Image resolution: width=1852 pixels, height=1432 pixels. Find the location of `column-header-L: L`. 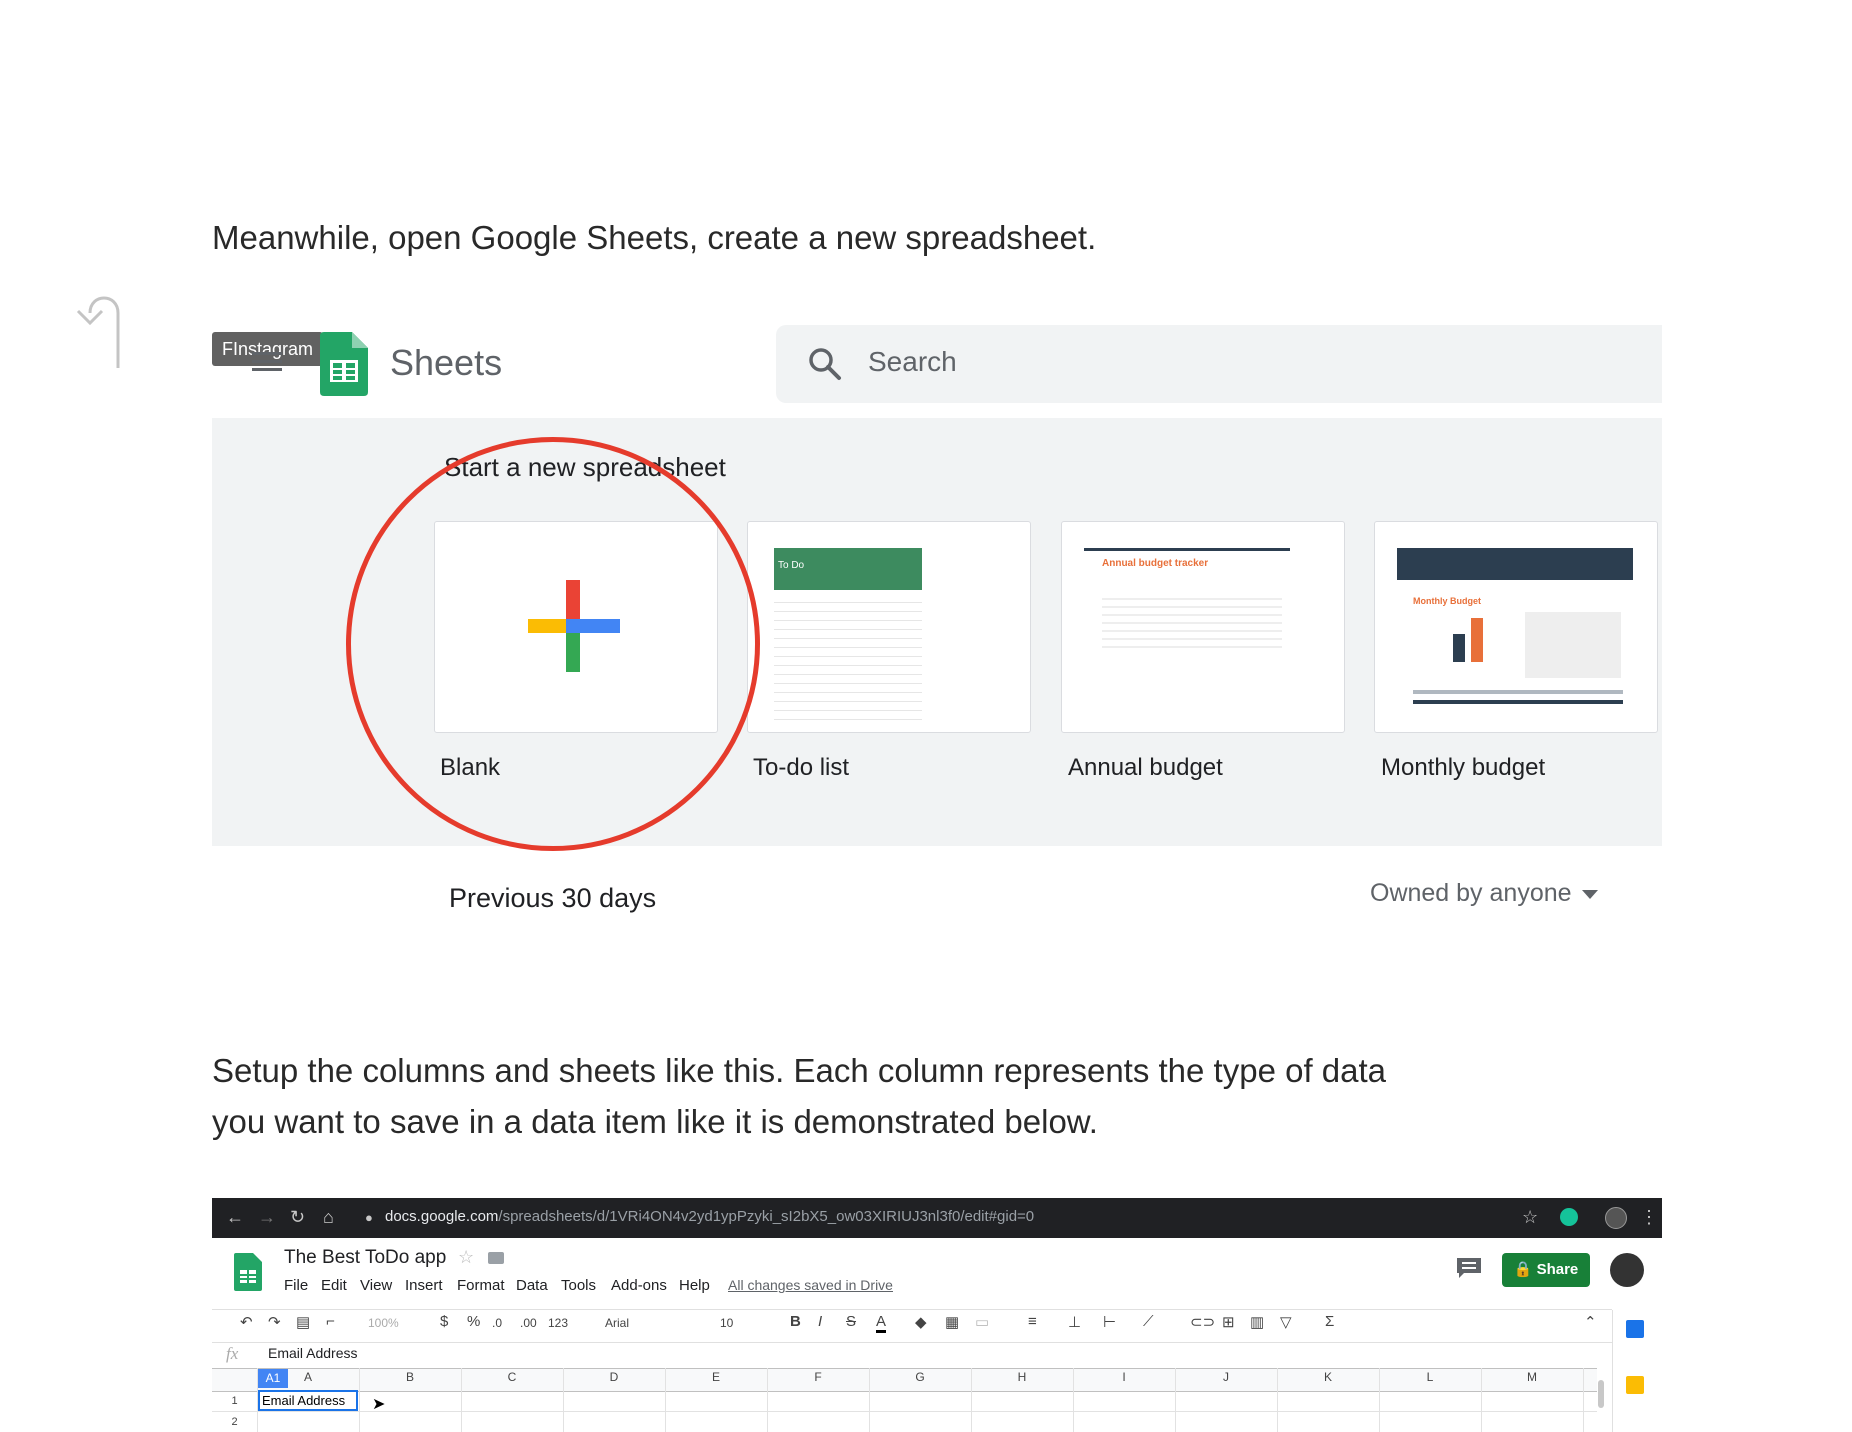

column-header-L: L is located at coordinates (1430, 1377).